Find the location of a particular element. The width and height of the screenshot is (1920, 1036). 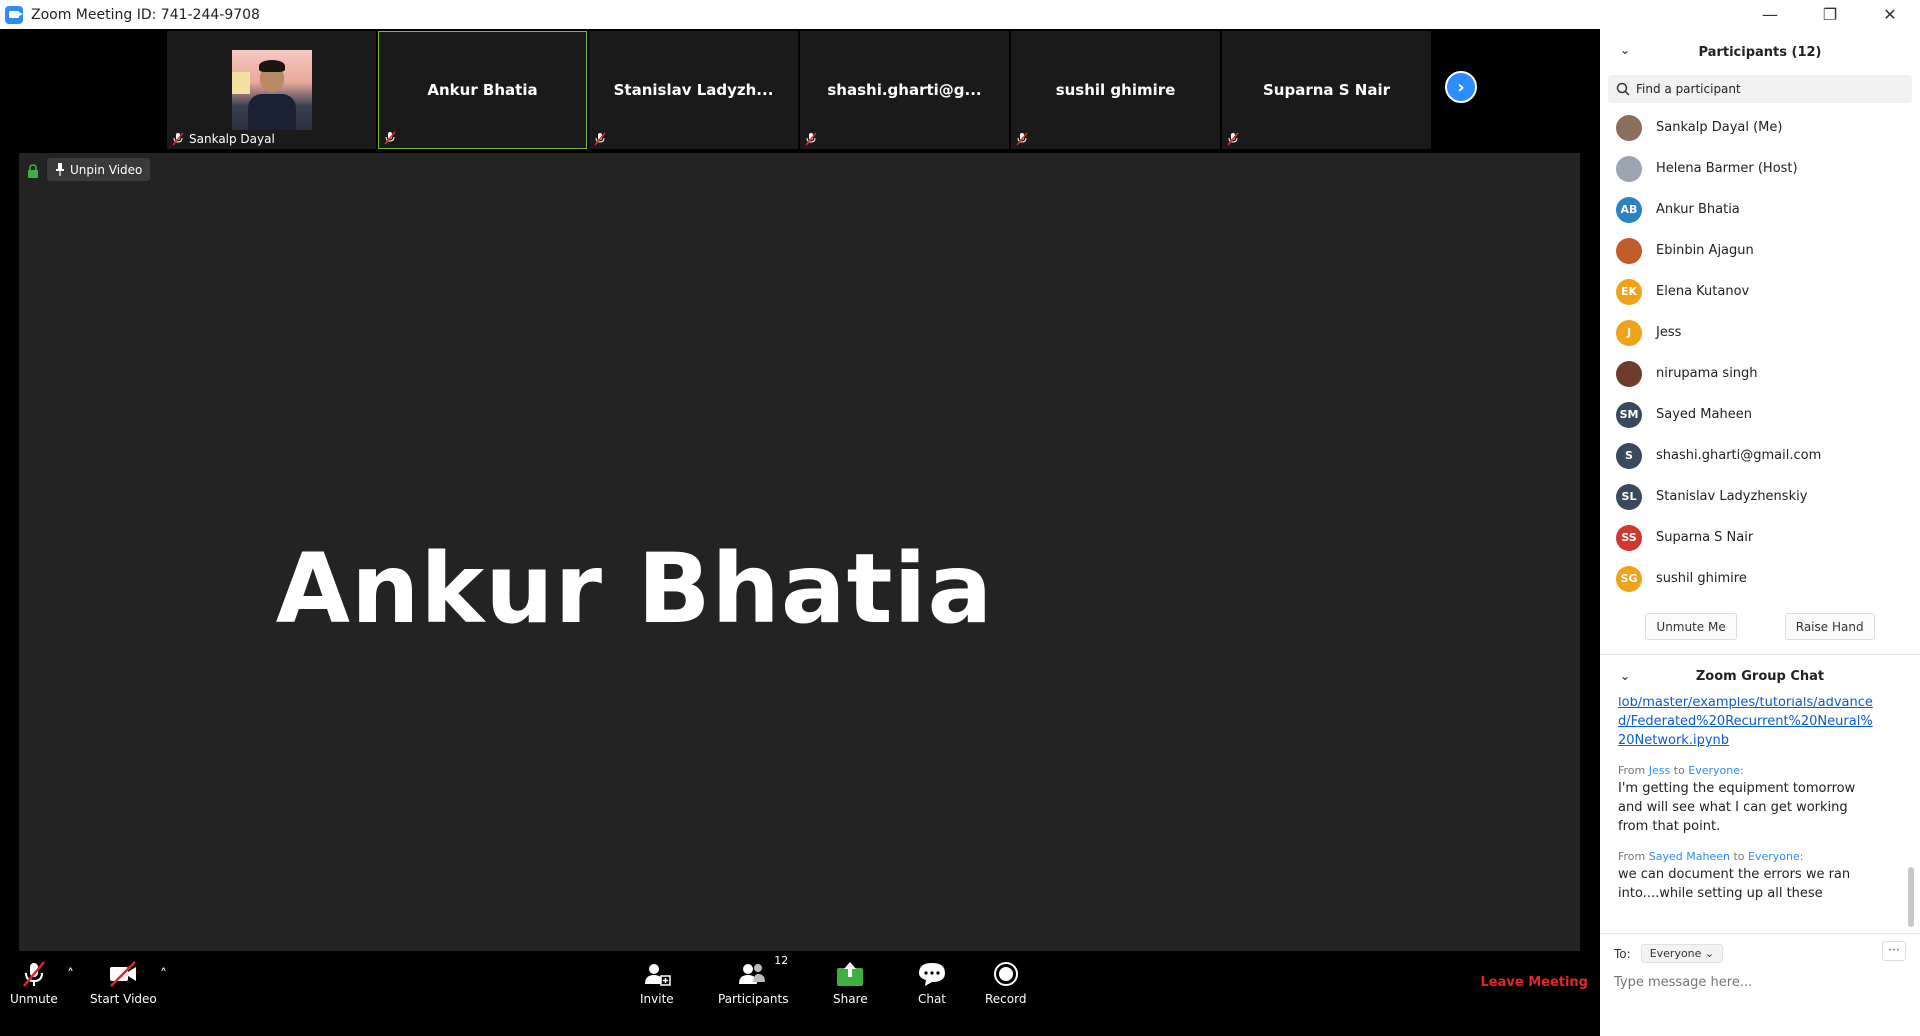

participant-row: Helena Barmer (Host) is located at coordinates (1760, 168).